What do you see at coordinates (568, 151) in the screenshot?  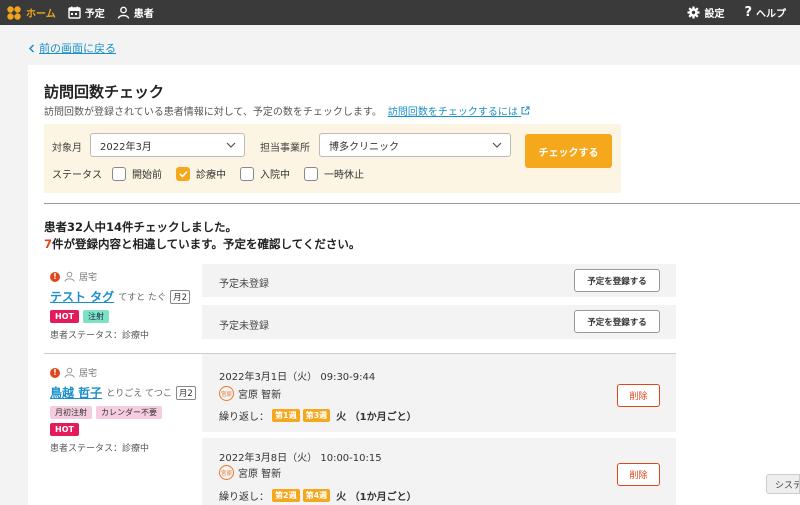 I see `check-button: チェックする` at bounding box center [568, 151].